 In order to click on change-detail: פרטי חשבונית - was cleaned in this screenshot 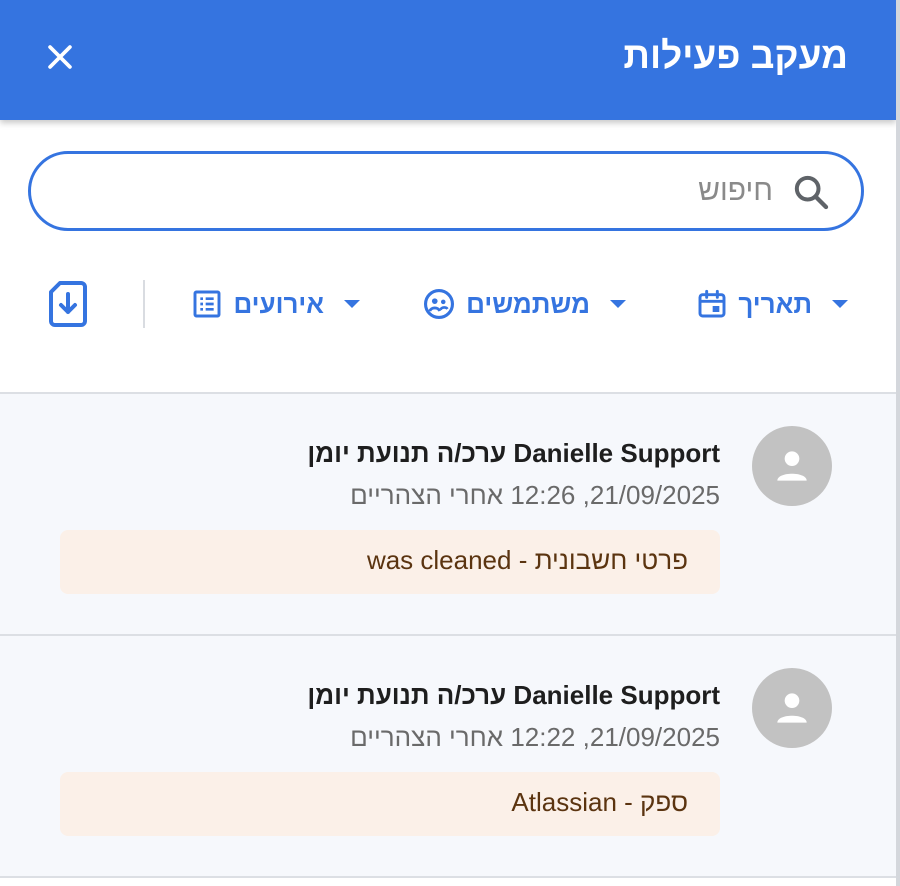, I will do `click(390, 562)`.